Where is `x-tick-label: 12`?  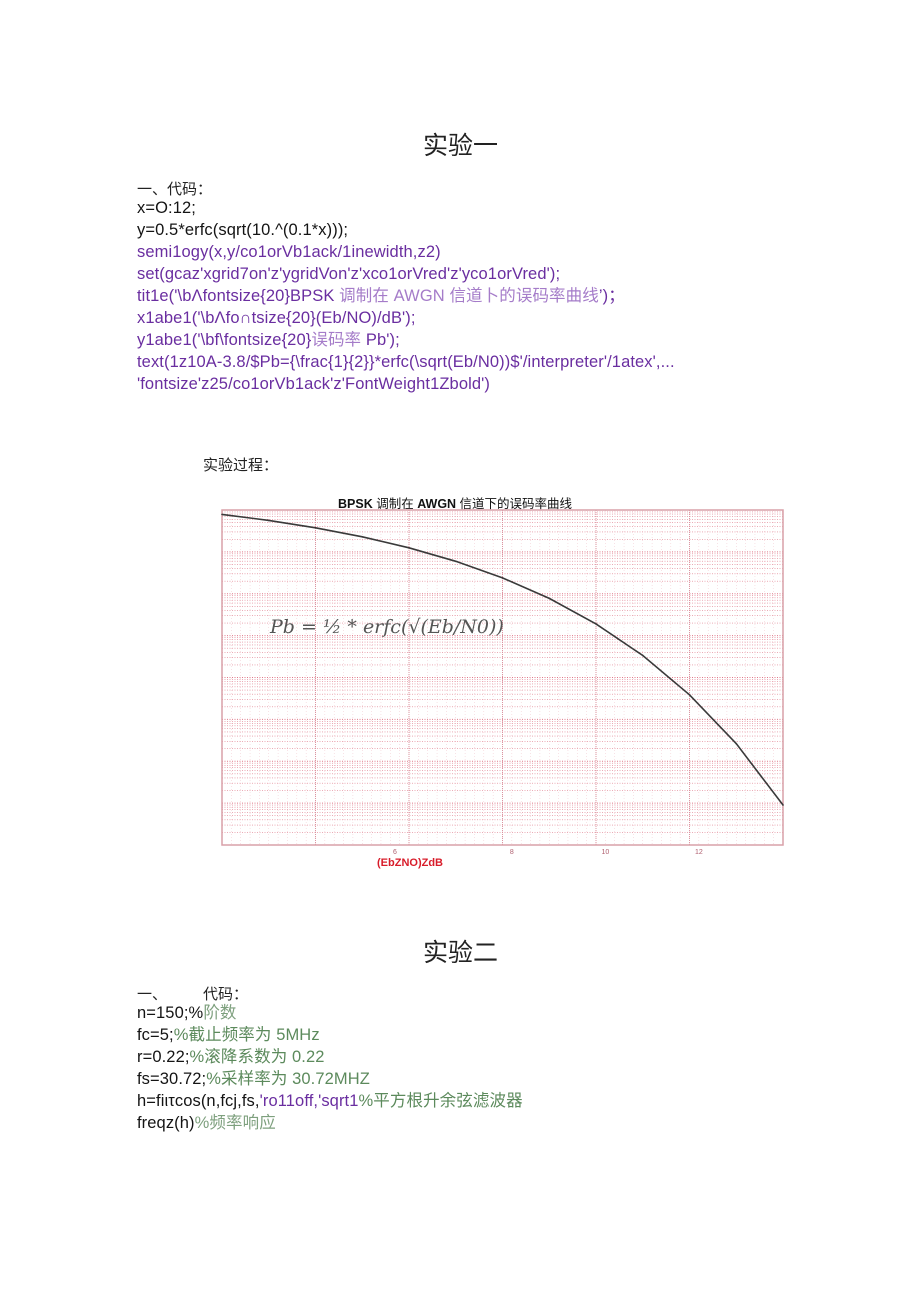
x-tick-label: 12 is located at coordinates (699, 852).